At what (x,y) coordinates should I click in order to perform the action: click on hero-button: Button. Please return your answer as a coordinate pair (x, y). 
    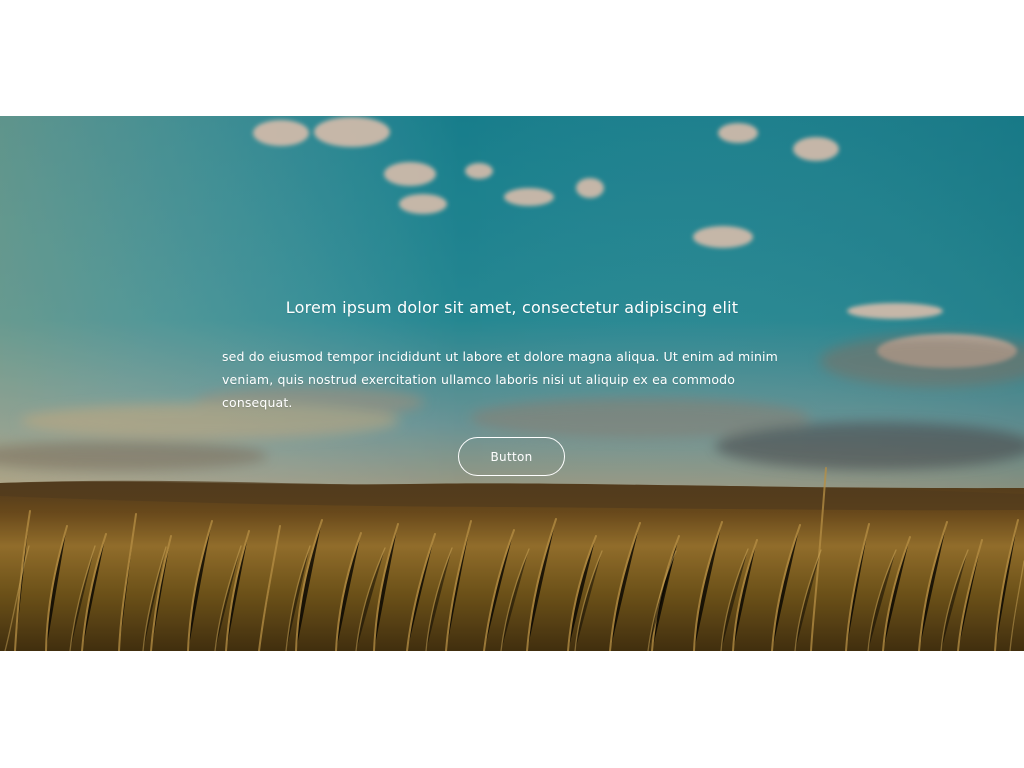
    Looking at the image, I should click on (511, 456).